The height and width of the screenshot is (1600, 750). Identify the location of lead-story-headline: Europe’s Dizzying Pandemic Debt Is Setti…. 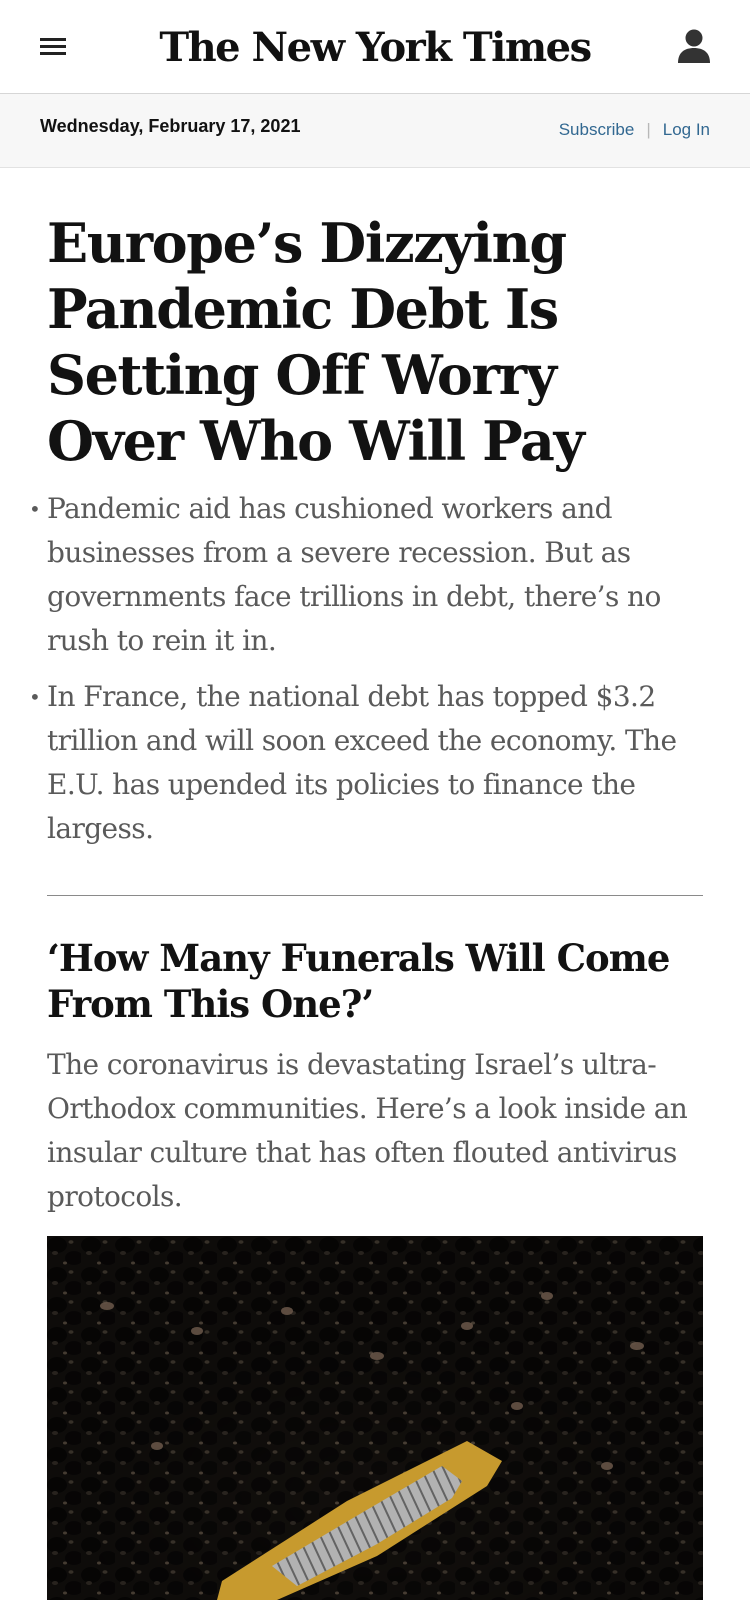
(377, 342).